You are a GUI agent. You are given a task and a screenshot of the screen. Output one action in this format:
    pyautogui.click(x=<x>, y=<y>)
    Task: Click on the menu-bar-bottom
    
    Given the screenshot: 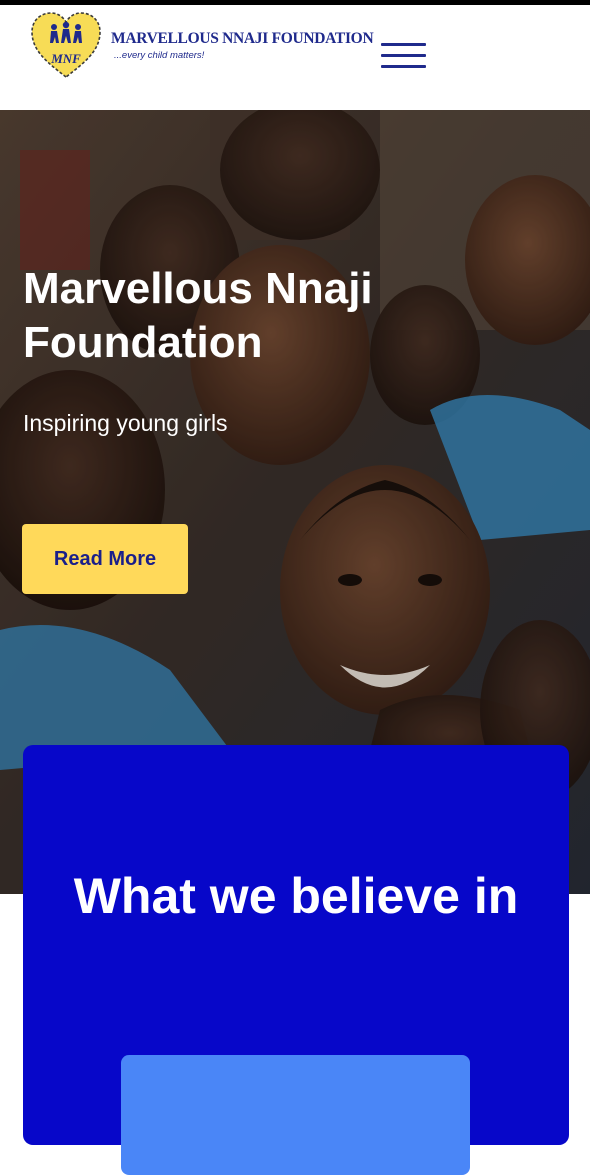 What is the action you would take?
    pyautogui.click(x=403, y=66)
    